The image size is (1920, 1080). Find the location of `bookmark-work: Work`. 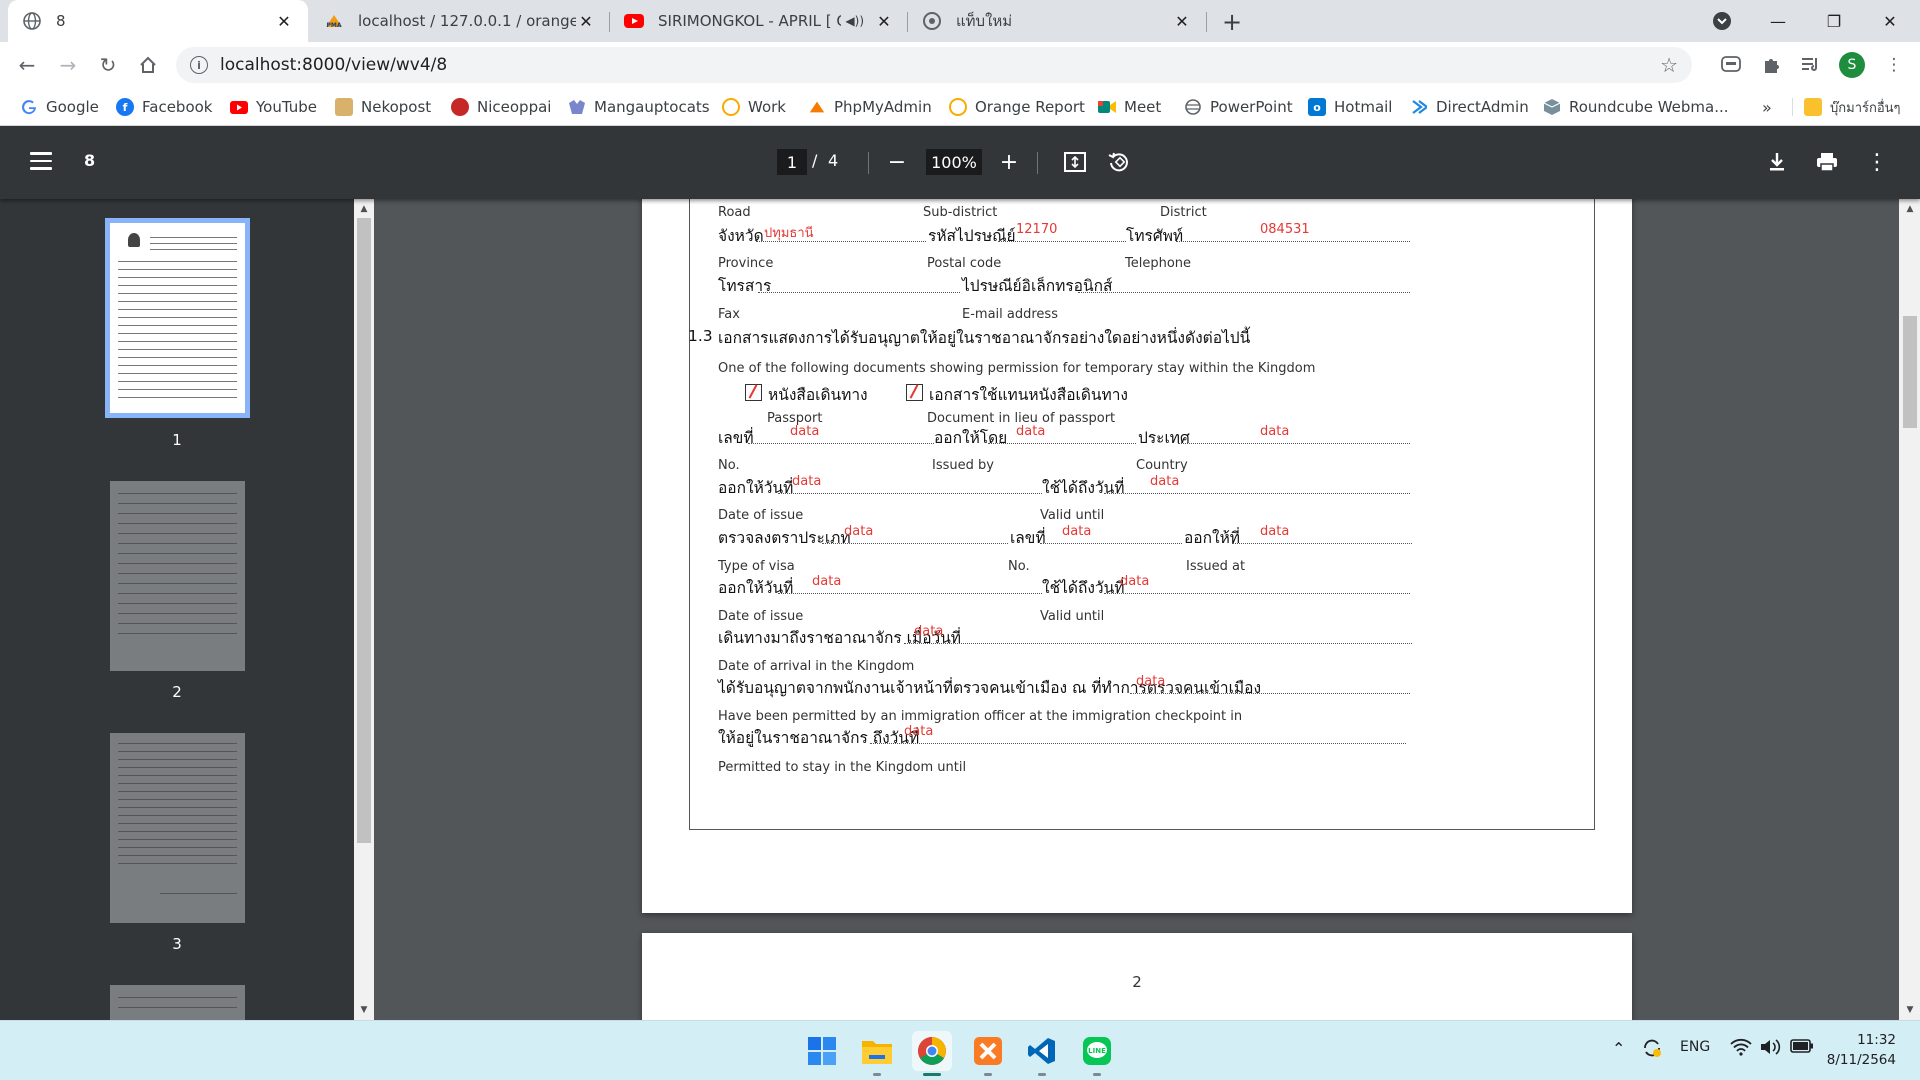

bookmark-work: Work is located at coordinates (754, 107).